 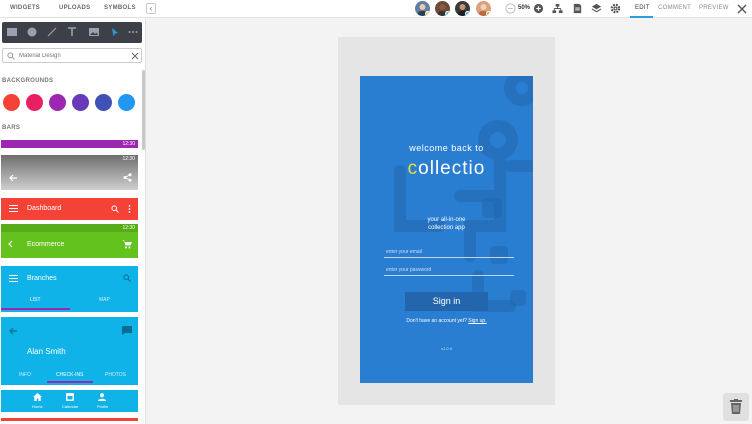 What do you see at coordinates (446, 321) in the screenshot?
I see `signup-prompt: Don't have an account yet? Sign up.` at bounding box center [446, 321].